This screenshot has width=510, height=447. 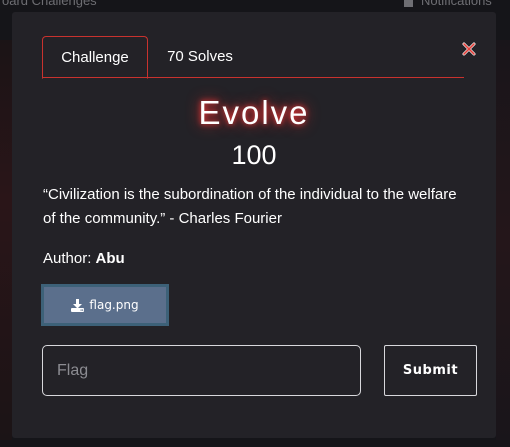 What do you see at coordinates (254, 155) in the screenshot?
I see `challenge-points: 100` at bounding box center [254, 155].